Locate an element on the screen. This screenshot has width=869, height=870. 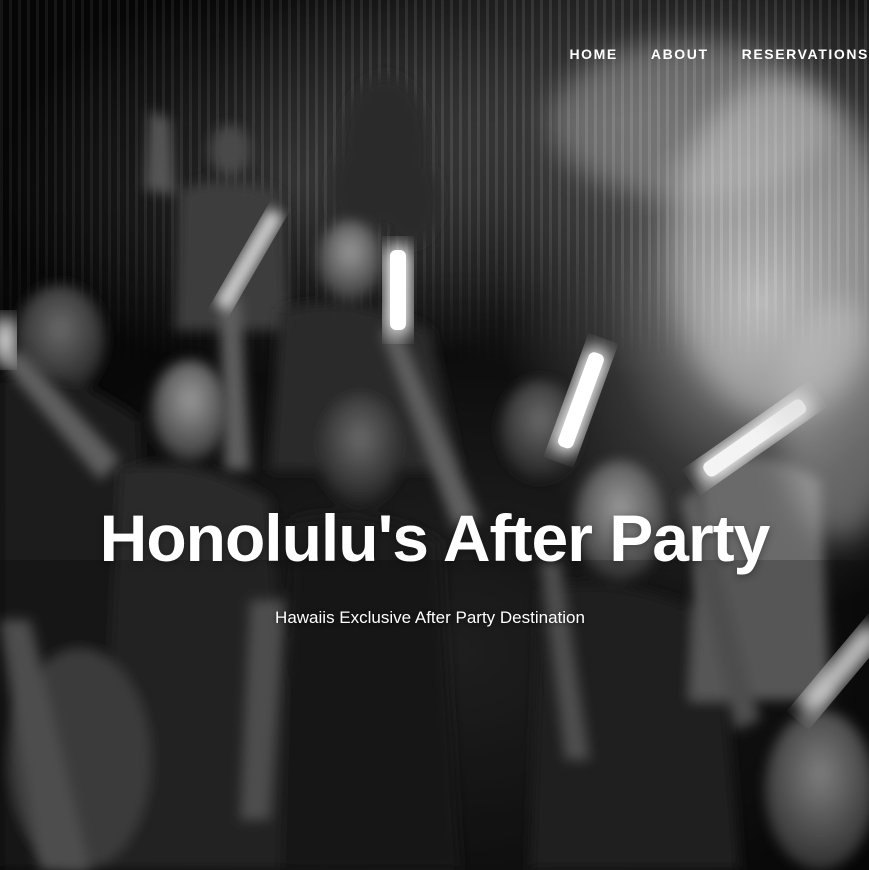
nav-link-home: HOME is located at coordinates (593, 54).